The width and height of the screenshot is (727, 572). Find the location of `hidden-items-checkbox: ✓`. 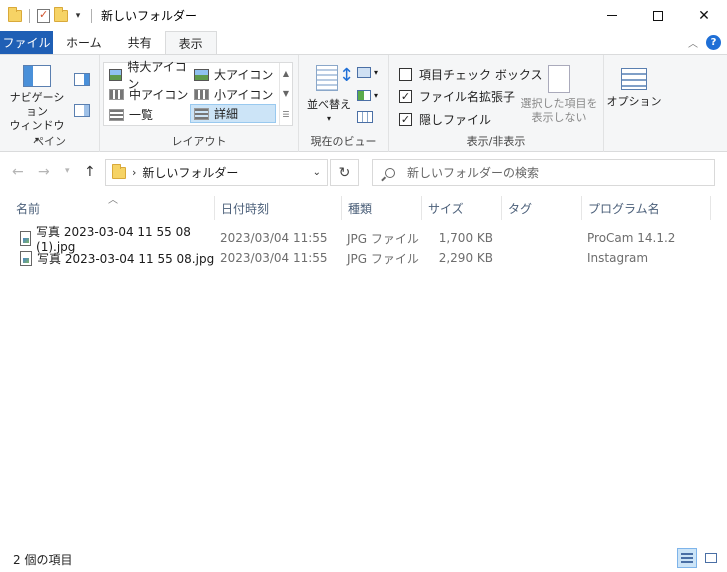

hidden-items-checkbox: ✓ is located at coordinates (405, 119).